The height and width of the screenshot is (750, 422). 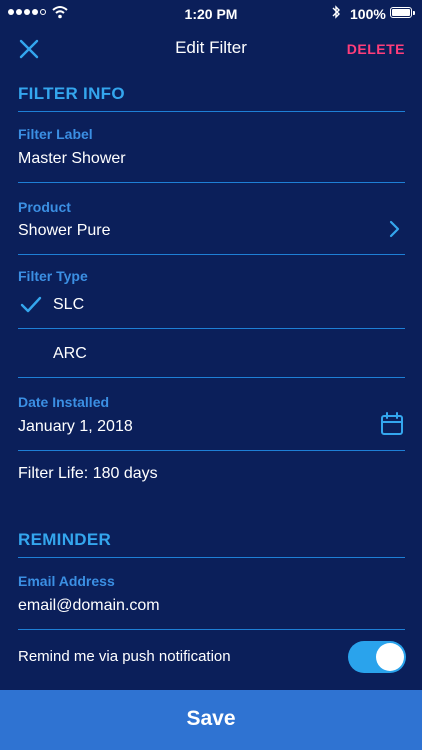 What do you see at coordinates (211, 48) in the screenshot?
I see `nav-bar: Edit Filter DELETE` at bounding box center [211, 48].